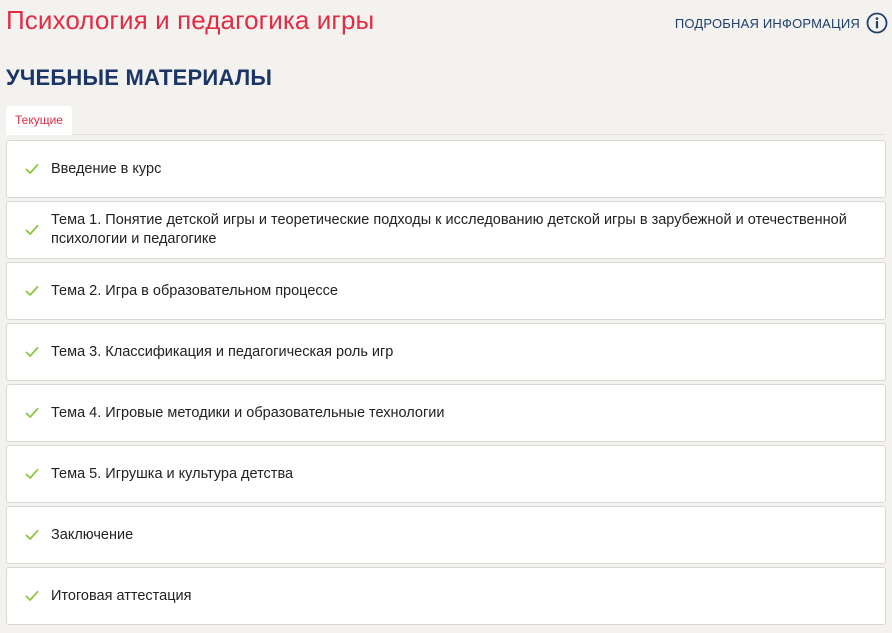  Describe the element at coordinates (39, 120) in the screenshot. I see `tab-current: Текущие` at that location.